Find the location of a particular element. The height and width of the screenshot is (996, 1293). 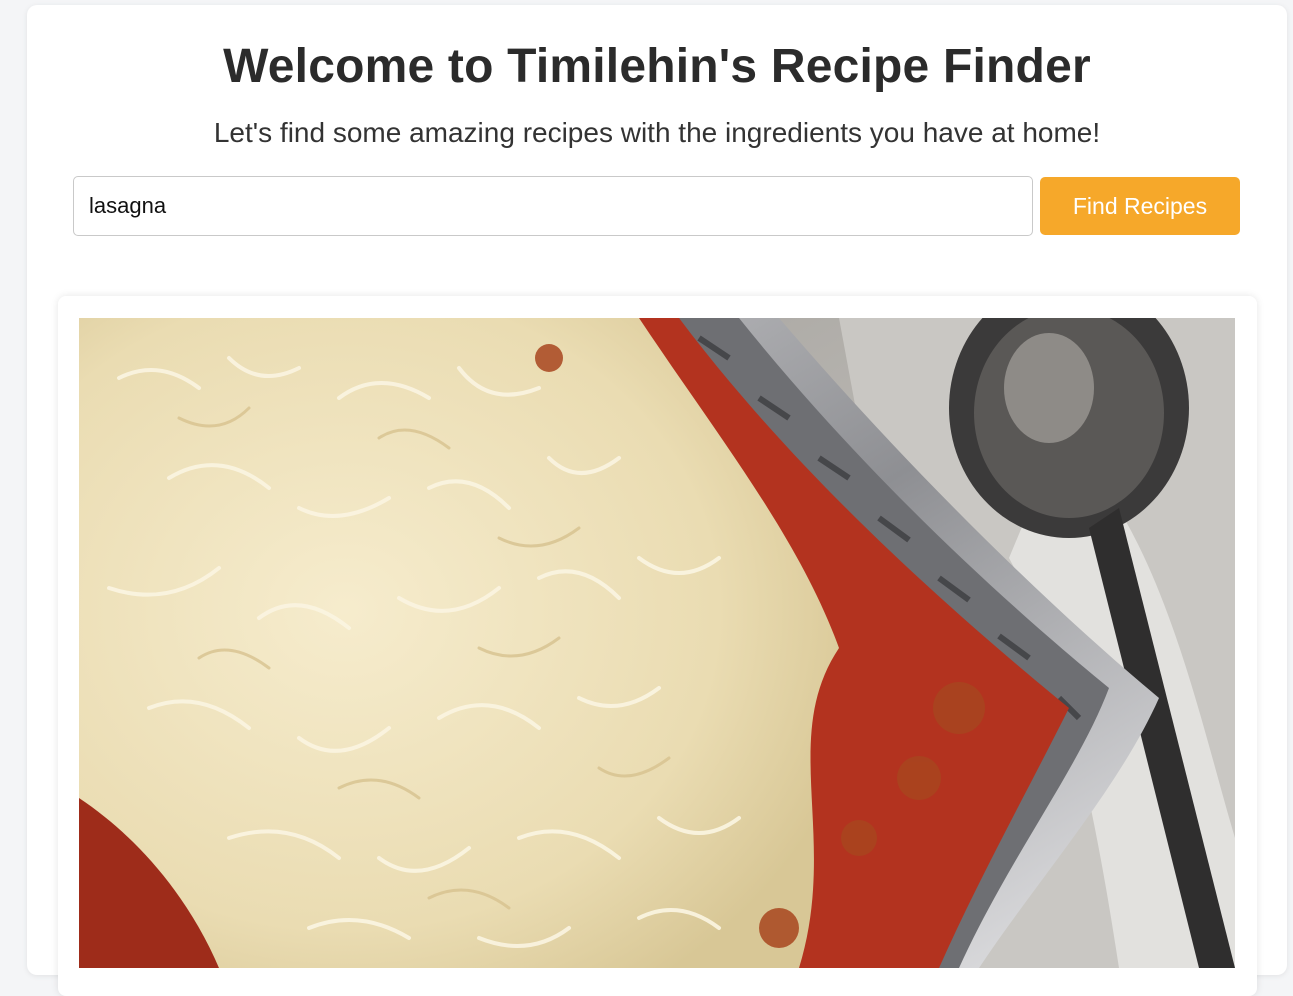

find-recipes-button: Find Recipes is located at coordinates (1140, 206).